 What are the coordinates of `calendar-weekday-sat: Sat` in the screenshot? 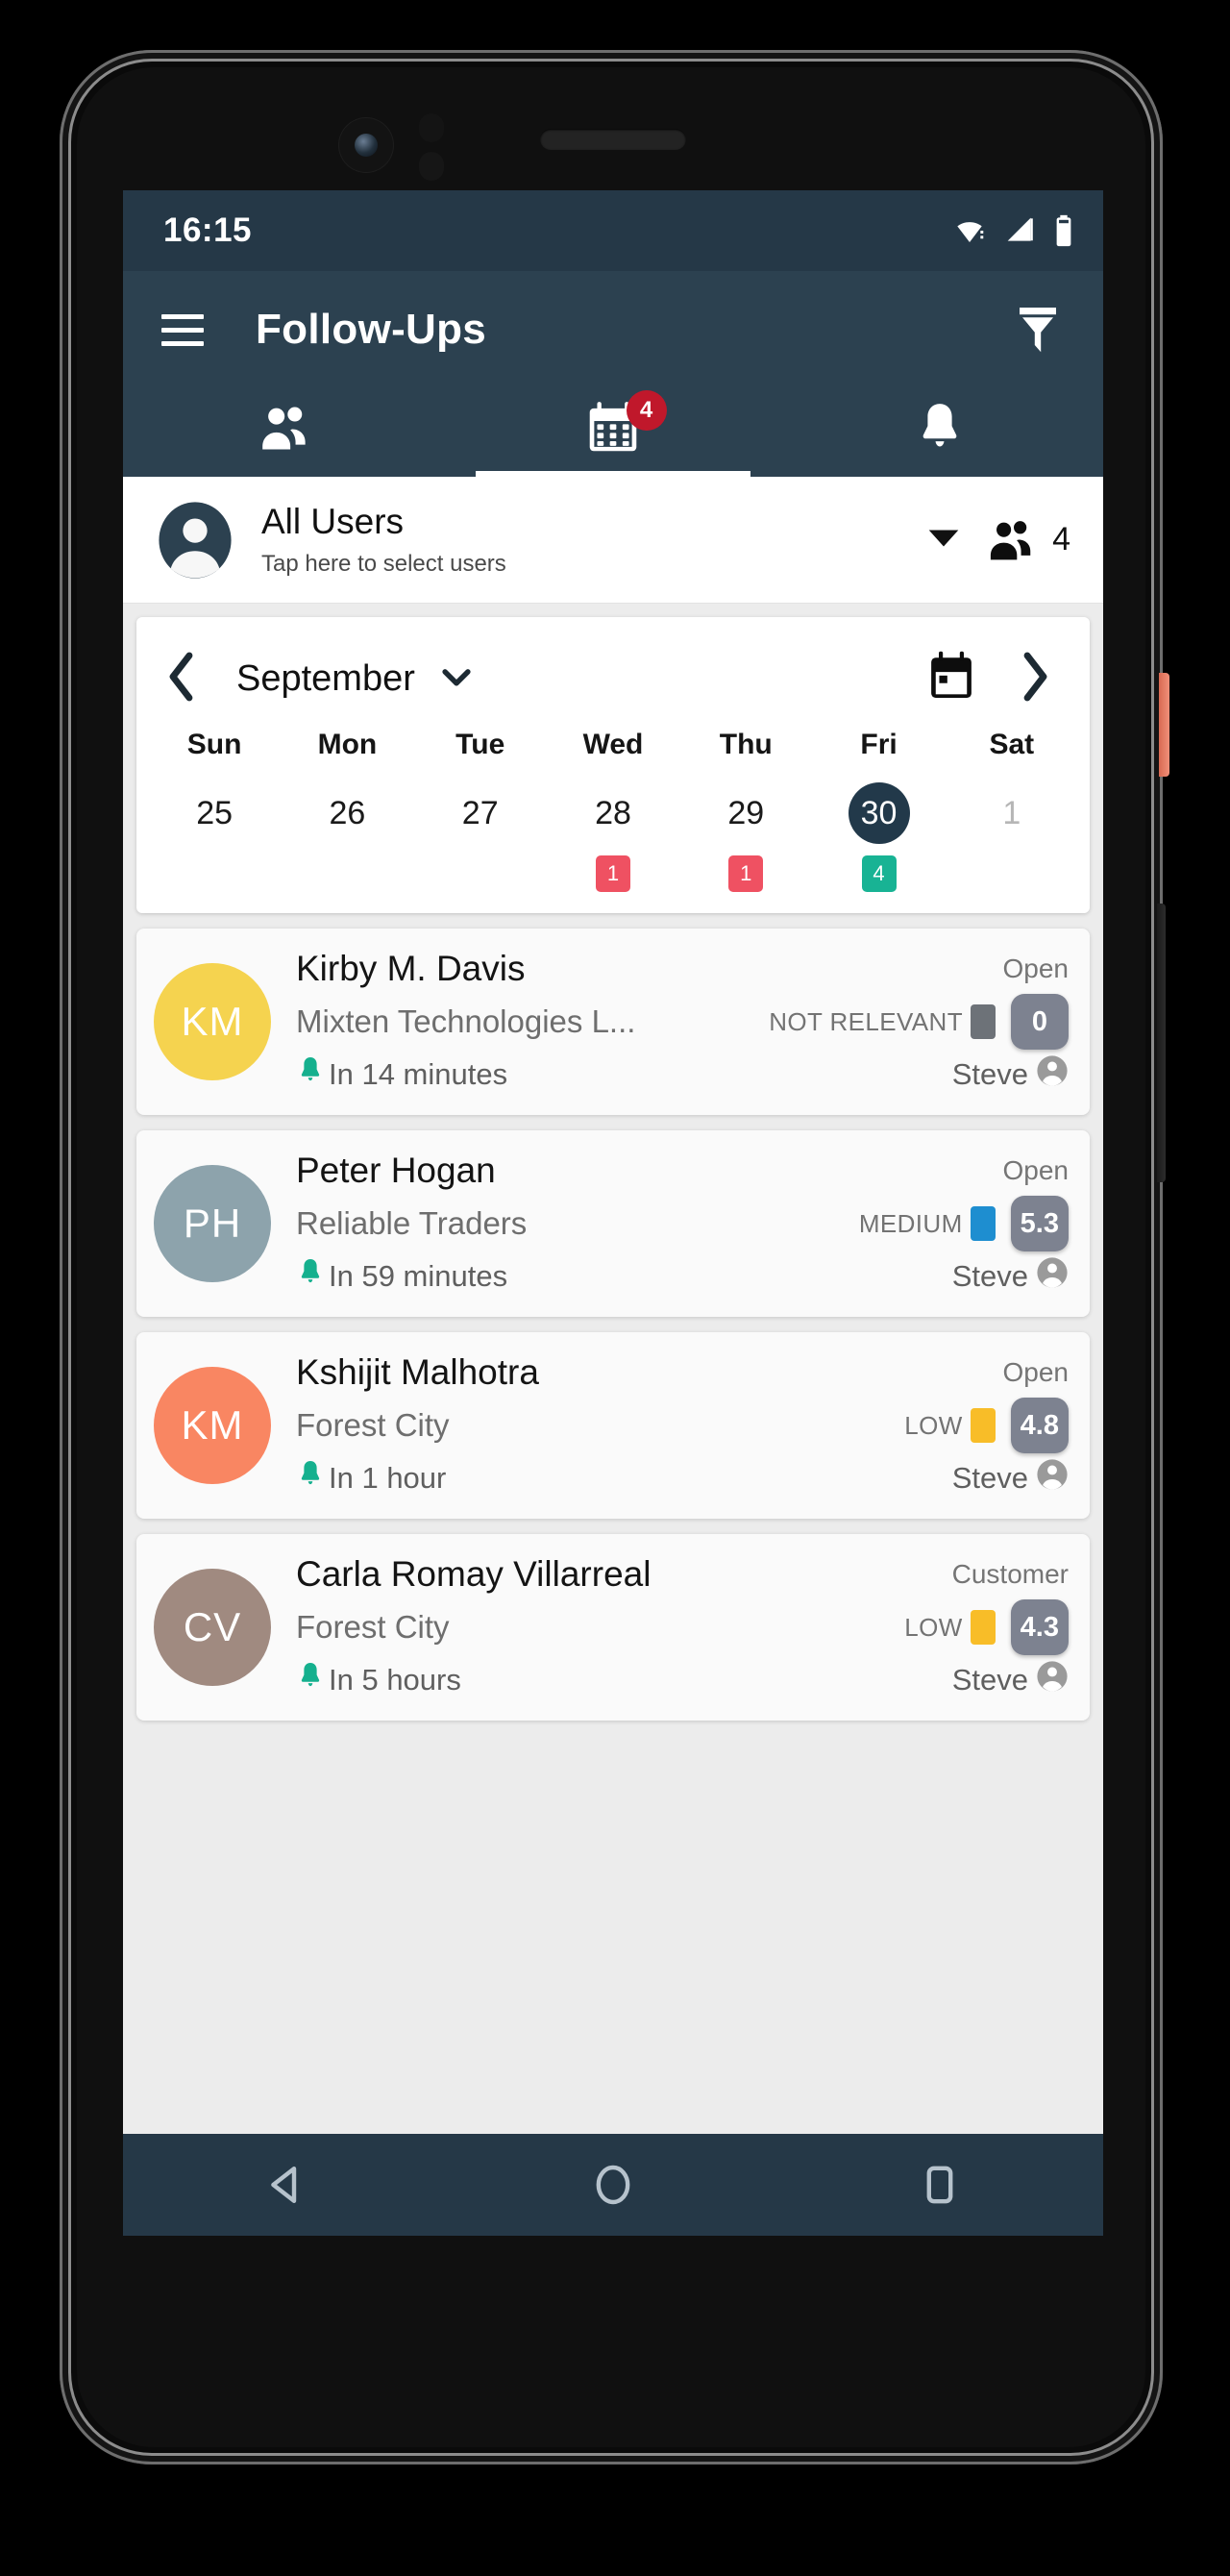 It's located at (1012, 744).